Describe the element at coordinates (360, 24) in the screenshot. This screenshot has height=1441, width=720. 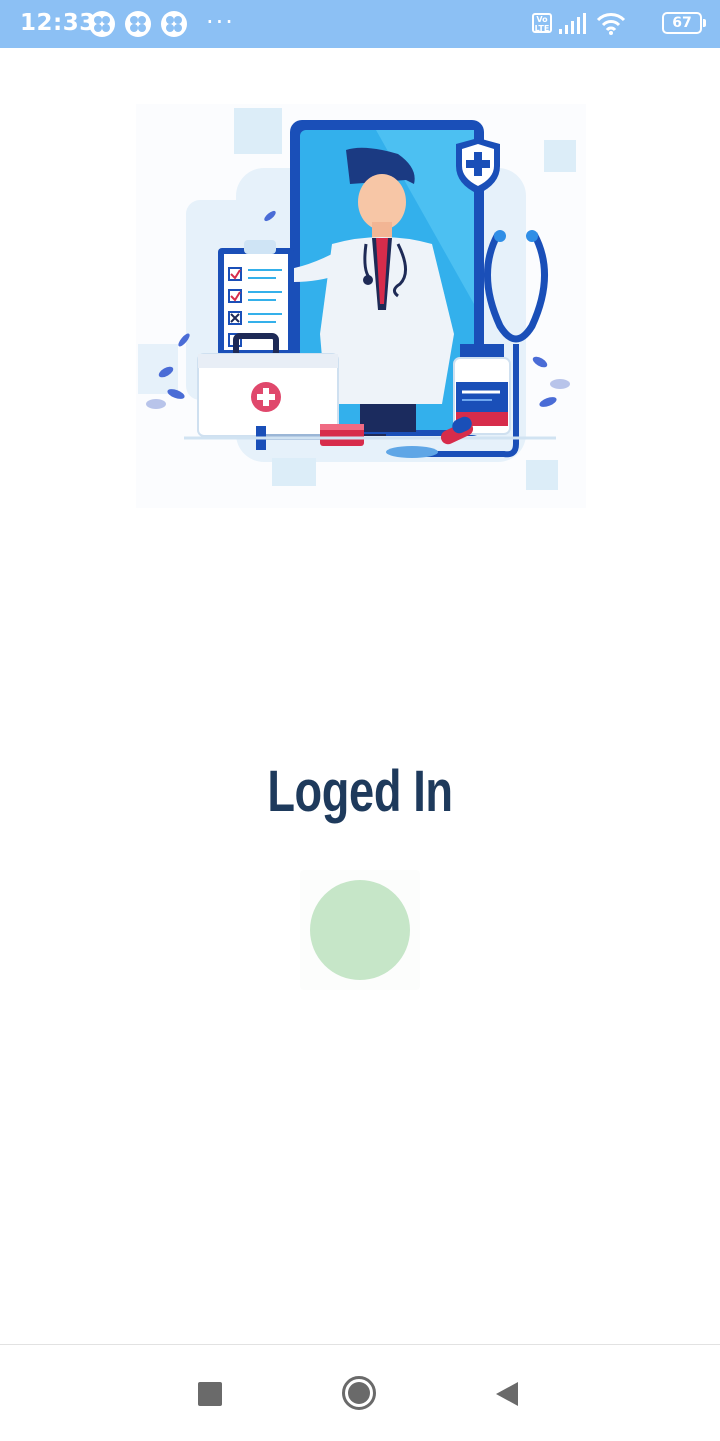
I see `status-bar: 12:33 ··· Vo LTE 67` at that location.